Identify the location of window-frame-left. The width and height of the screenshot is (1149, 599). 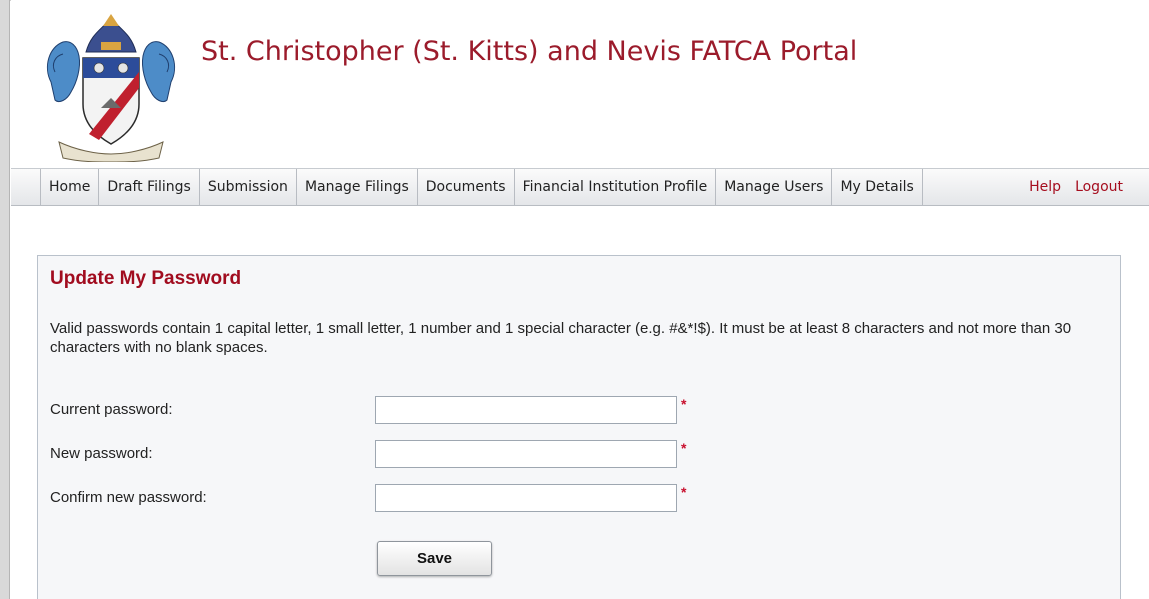
(5, 299).